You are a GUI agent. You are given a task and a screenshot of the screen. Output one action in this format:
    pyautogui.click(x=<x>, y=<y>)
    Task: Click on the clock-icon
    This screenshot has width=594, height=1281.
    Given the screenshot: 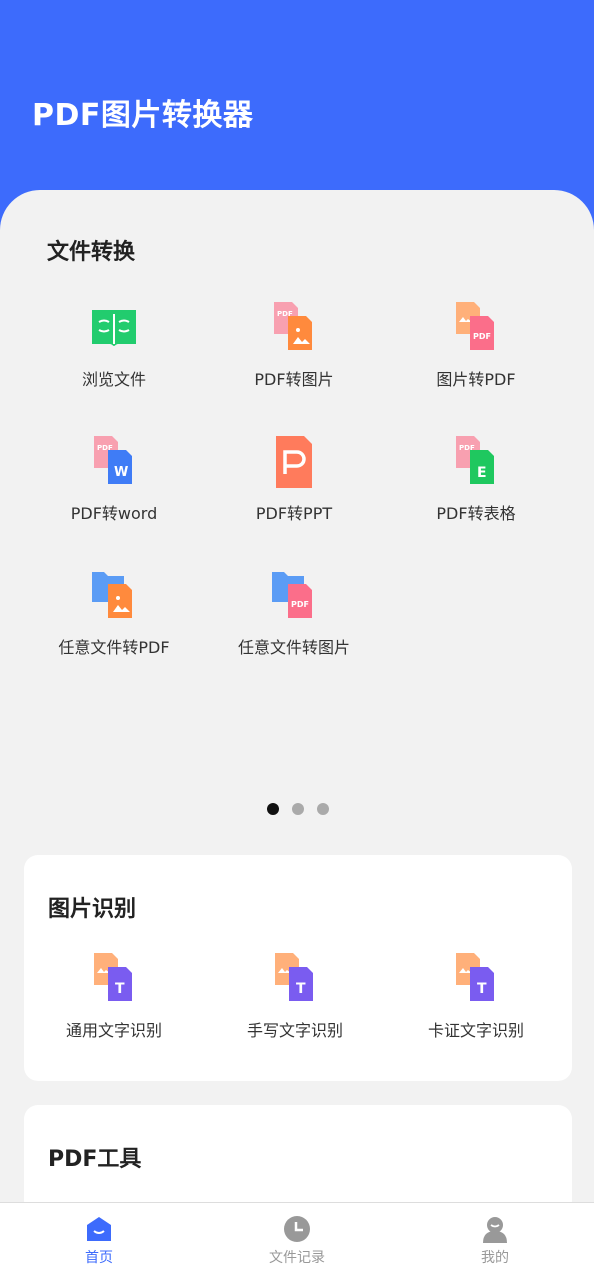 What is the action you would take?
    pyautogui.click(x=297, y=1229)
    